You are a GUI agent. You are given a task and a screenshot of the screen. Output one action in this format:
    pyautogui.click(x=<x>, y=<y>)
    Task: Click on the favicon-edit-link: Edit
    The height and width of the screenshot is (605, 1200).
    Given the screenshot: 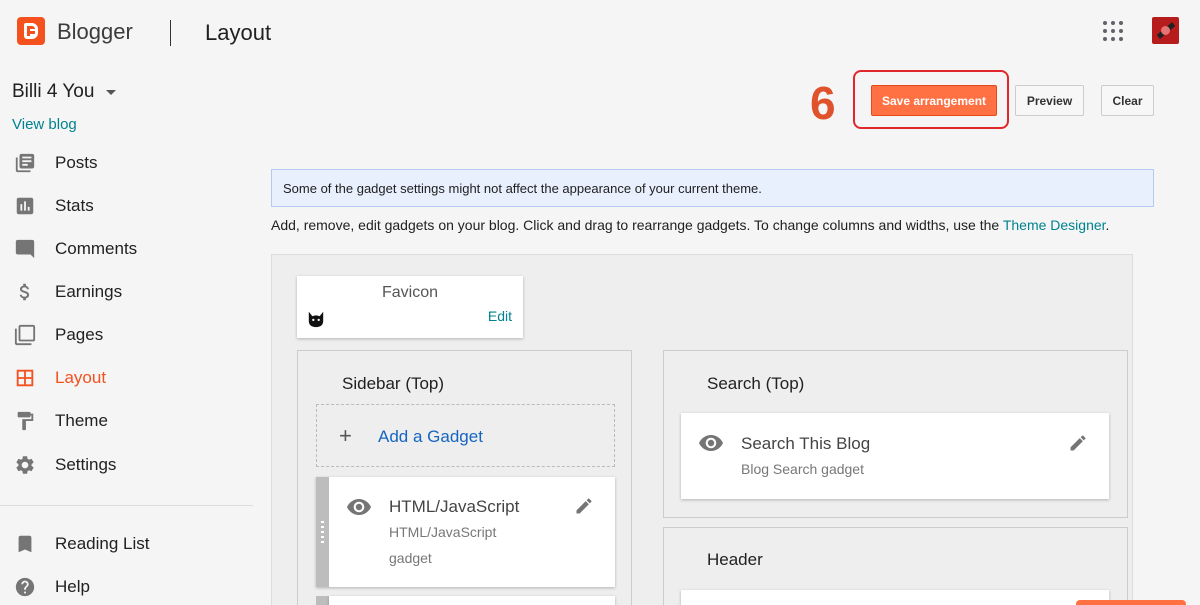 What is the action you would take?
    pyautogui.click(x=500, y=316)
    